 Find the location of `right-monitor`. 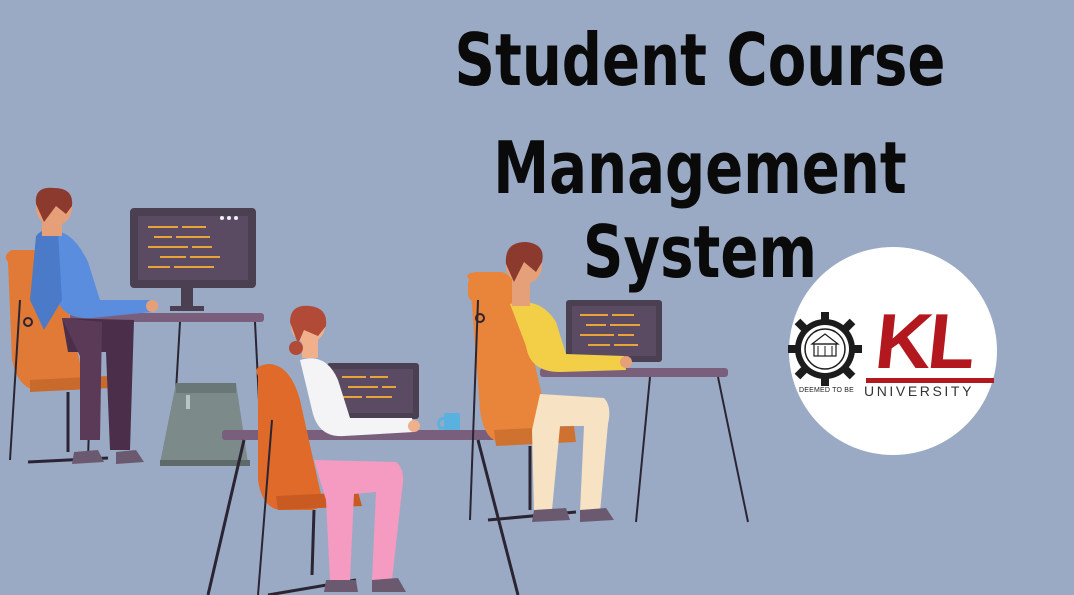

right-monitor is located at coordinates (614, 331).